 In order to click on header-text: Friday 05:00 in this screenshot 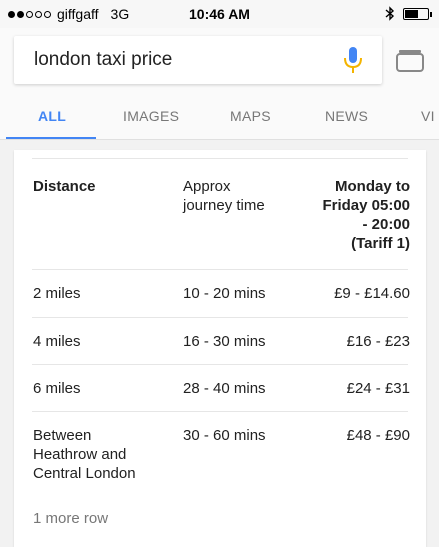, I will do `click(366, 205)`.